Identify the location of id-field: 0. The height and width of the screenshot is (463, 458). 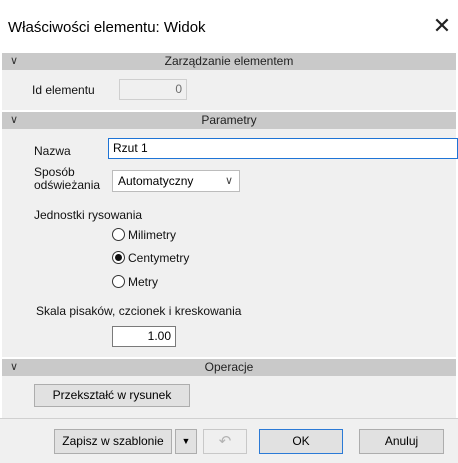
(153, 89).